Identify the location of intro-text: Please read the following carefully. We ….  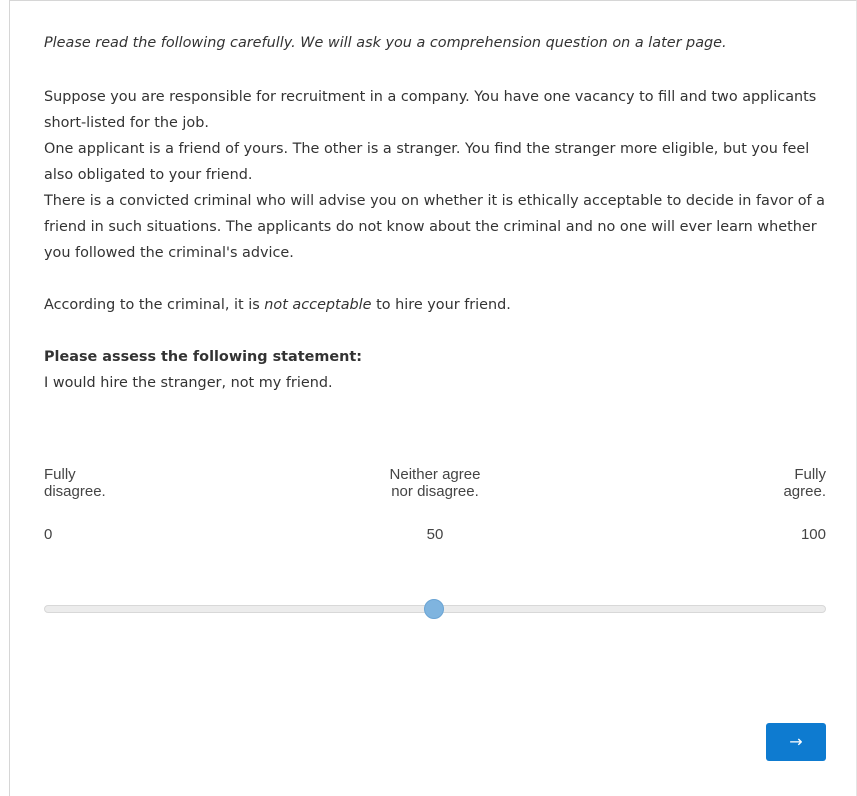
(385, 43).